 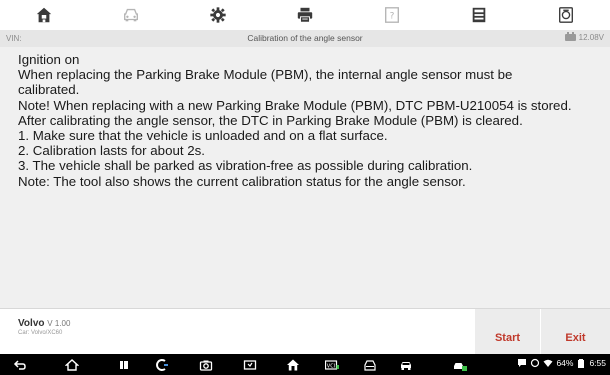 I want to click on footer-bar: Volvo V 1.00 Car: Volvo/XC60 Start Exit, so click(x=305, y=331).